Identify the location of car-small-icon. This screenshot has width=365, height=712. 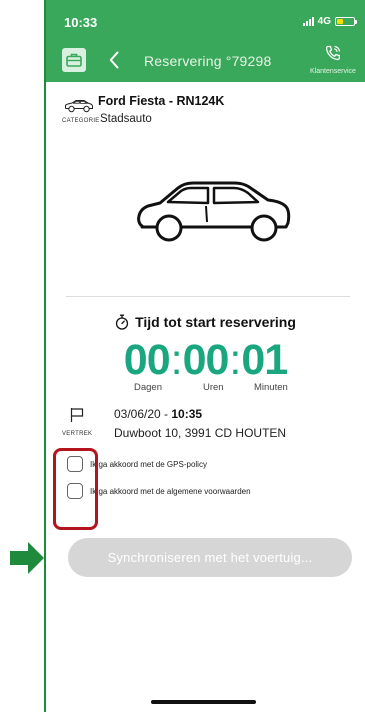
(79, 106).